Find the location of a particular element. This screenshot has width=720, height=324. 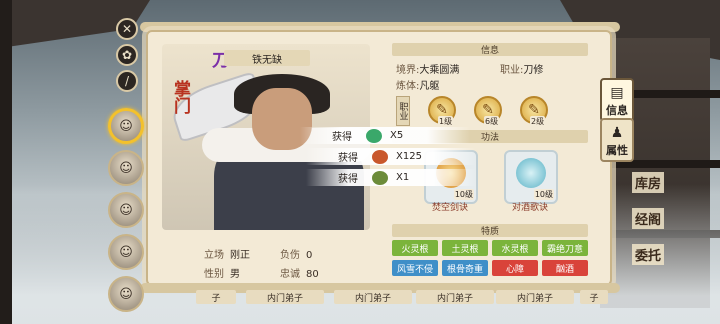

pillar is located at coordinates (6, 162).